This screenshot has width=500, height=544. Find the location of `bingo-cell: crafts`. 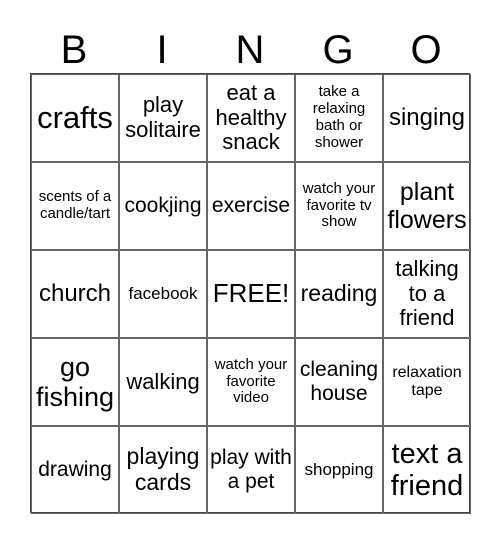

bingo-cell: crafts is located at coordinates (75, 118).